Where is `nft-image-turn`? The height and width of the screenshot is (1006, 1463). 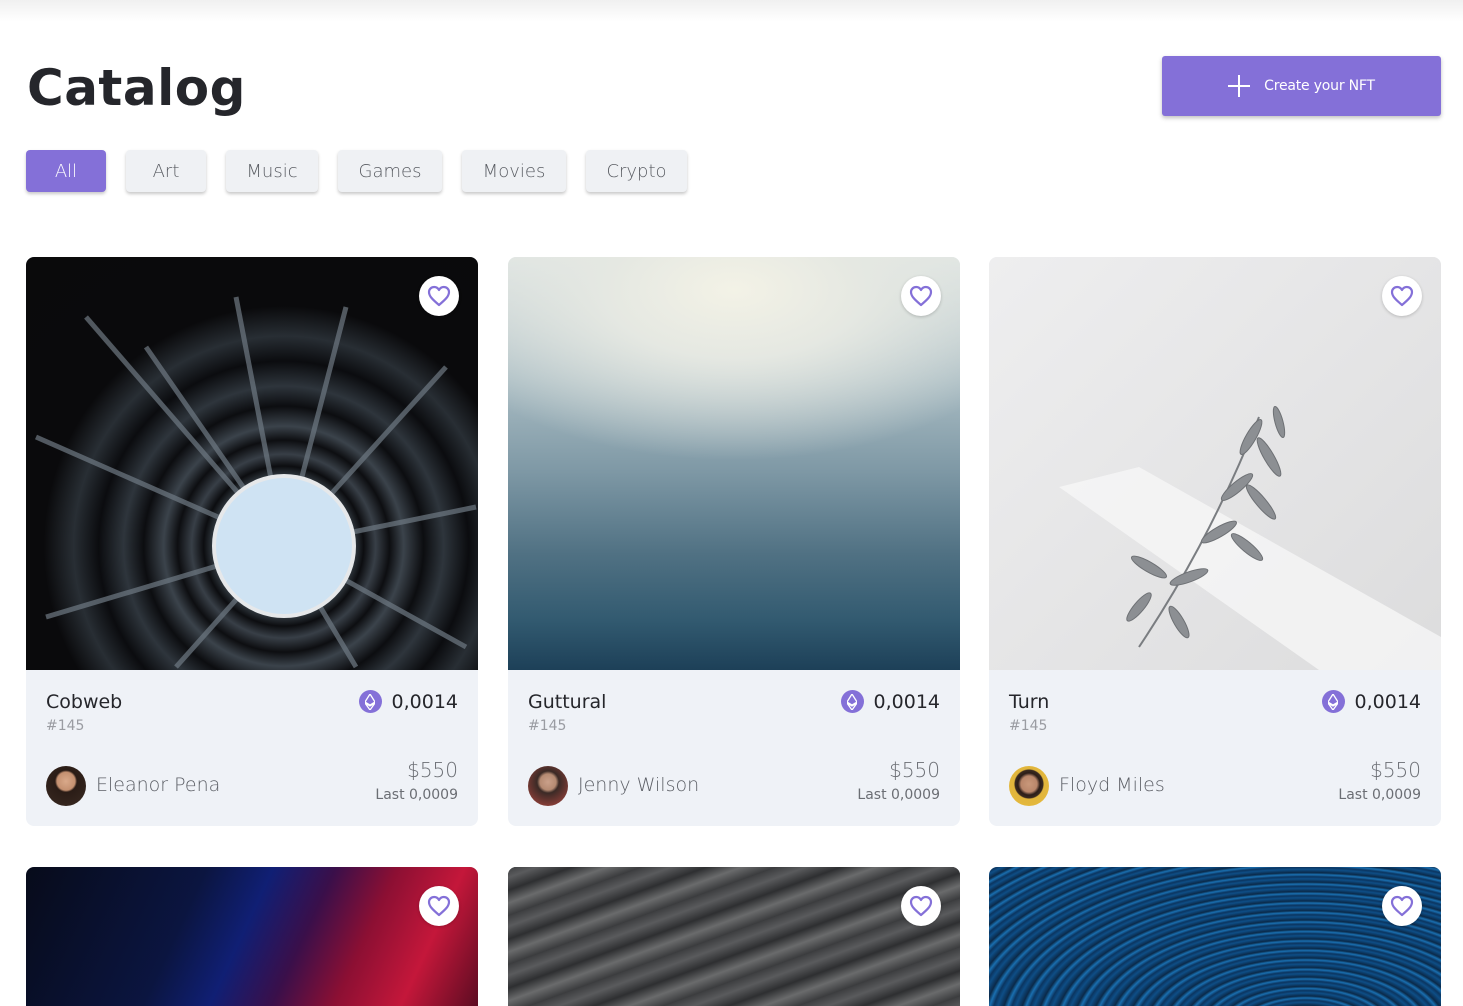 nft-image-turn is located at coordinates (1215, 463).